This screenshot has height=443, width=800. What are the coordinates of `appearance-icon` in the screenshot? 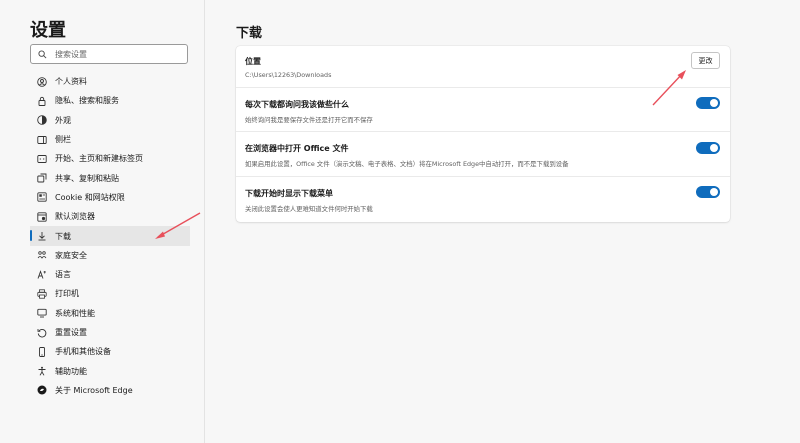 It's located at (42, 120).